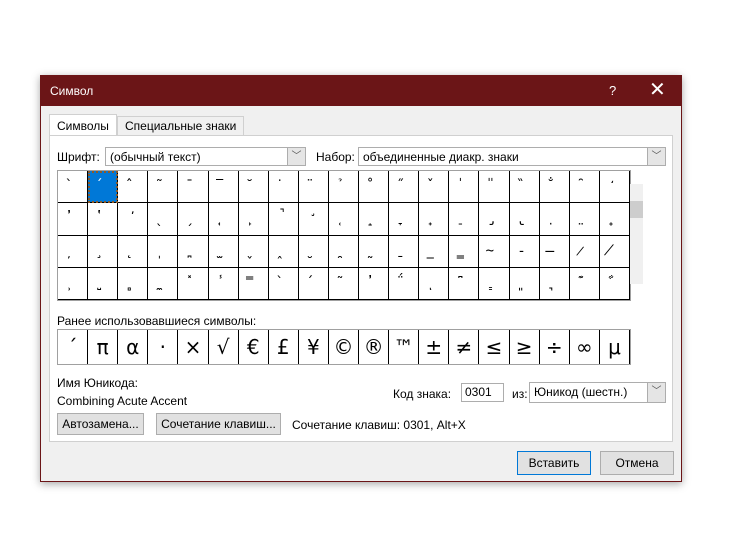 The image size is (739, 536). I want to click on close-button: ✕, so click(657, 90).